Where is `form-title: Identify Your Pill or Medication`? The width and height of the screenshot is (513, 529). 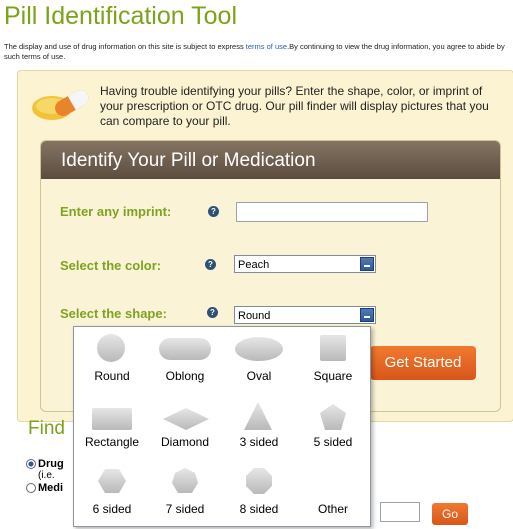
form-title: Identify Your Pill or Medication is located at coordinates (188, 160).